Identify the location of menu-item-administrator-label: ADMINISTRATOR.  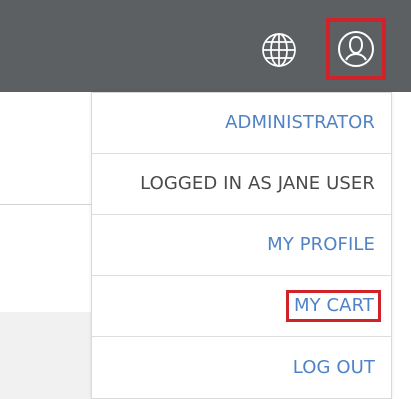
(300, 122).